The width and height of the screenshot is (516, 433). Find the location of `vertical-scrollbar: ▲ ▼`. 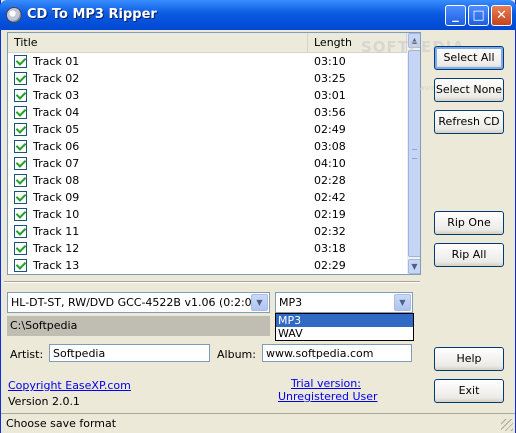

vertical-scrollbar: ▲ ▼ is located at coordinates (413, 153).